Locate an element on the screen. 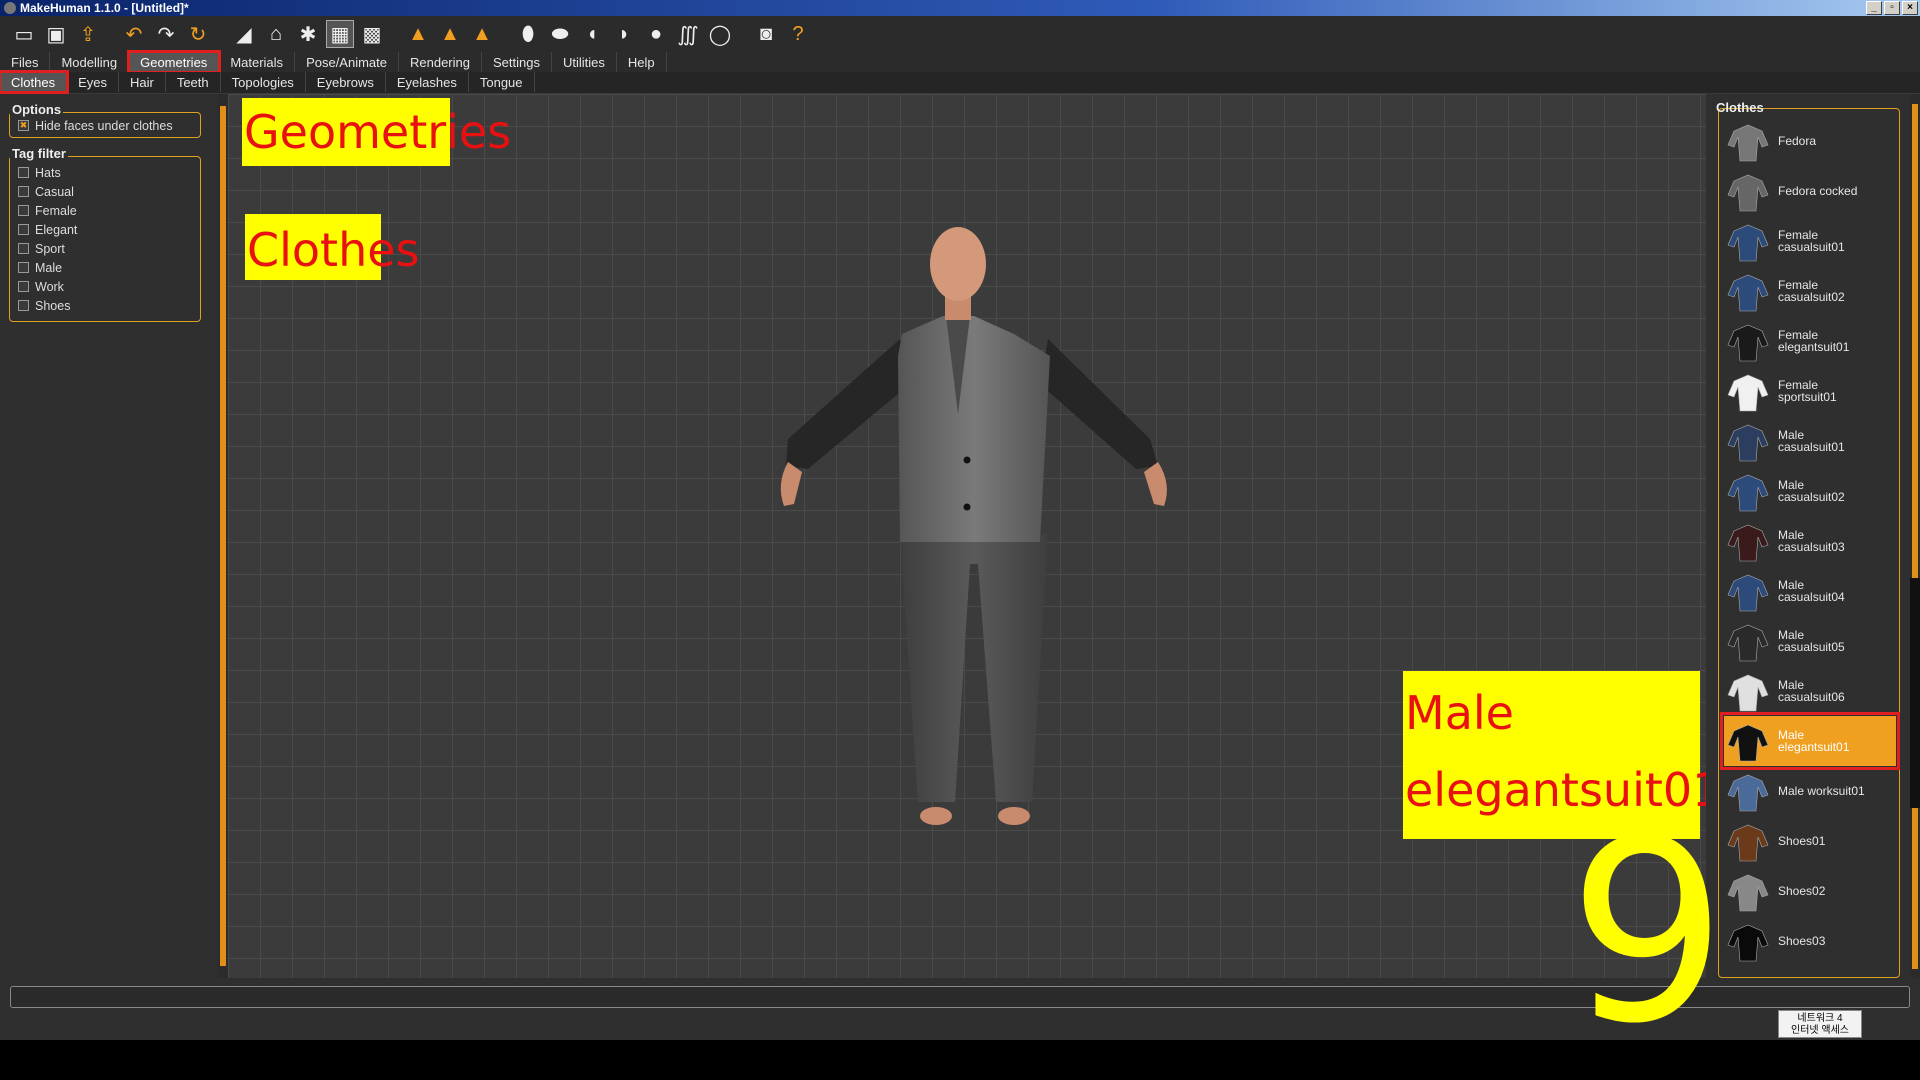 This screenshot has width=1920, height=1080. top-view-icon: ▲ is located at coordinates (482, 34).